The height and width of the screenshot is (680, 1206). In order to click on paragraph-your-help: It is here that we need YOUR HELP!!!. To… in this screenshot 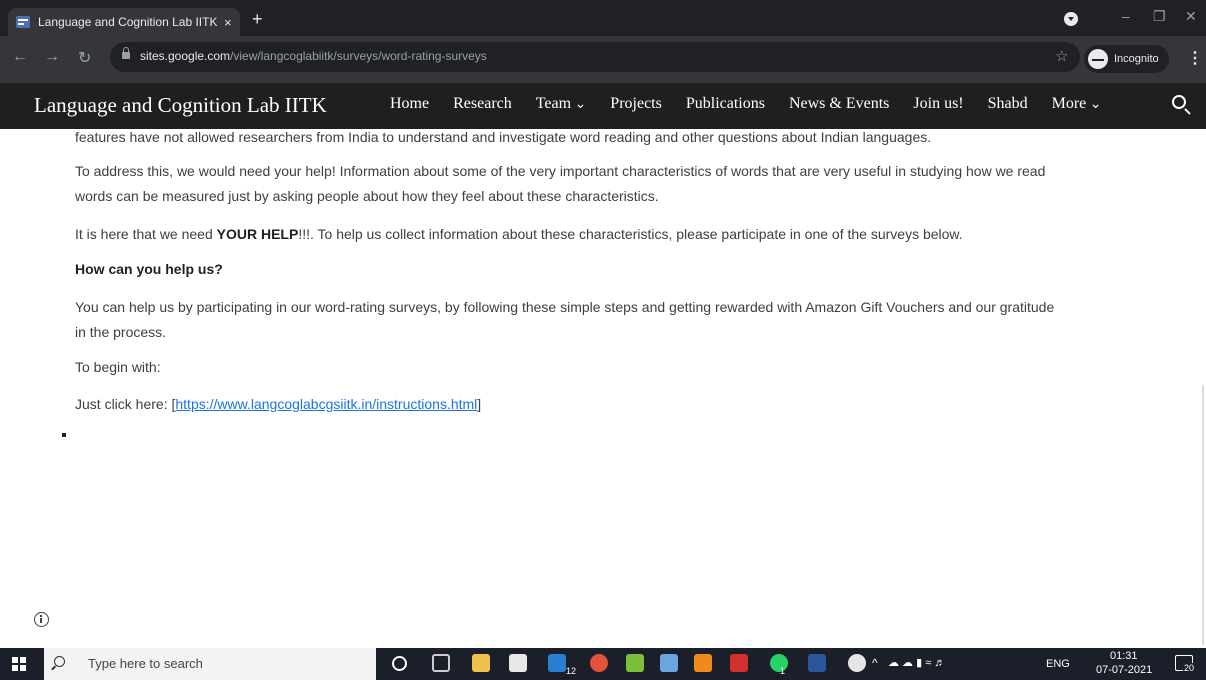, I will do `click(519, 234)`.